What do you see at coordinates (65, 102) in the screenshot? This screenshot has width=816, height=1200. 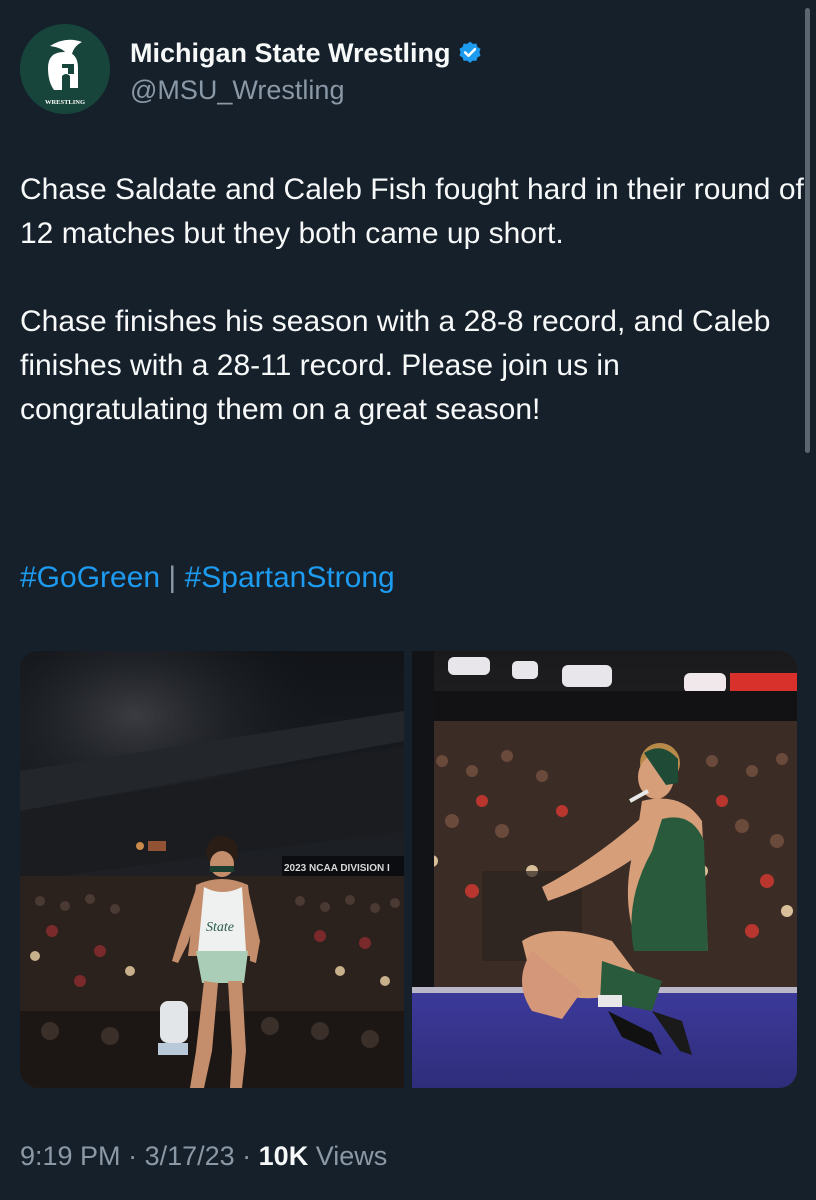 I see `avatar-label: WRESTLING` at bounding box center [65, 102].